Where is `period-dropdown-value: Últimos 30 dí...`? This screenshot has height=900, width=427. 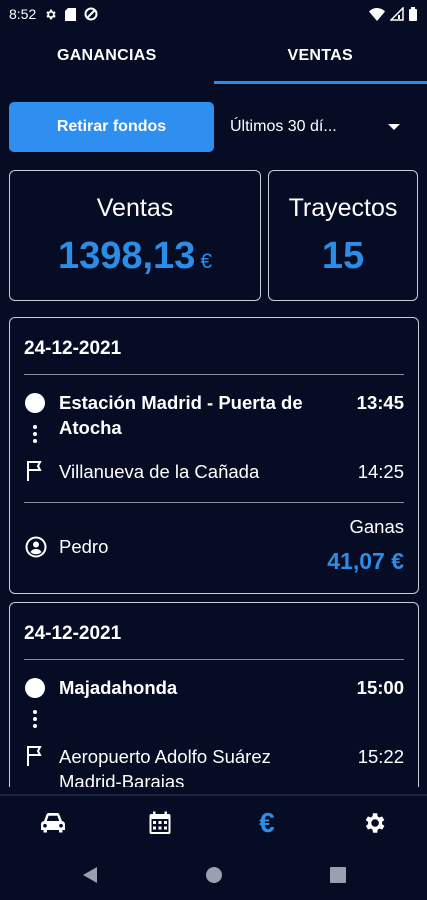 period-dropdown-value: Últimos 30 dí... is located at coordinates (283, 126).